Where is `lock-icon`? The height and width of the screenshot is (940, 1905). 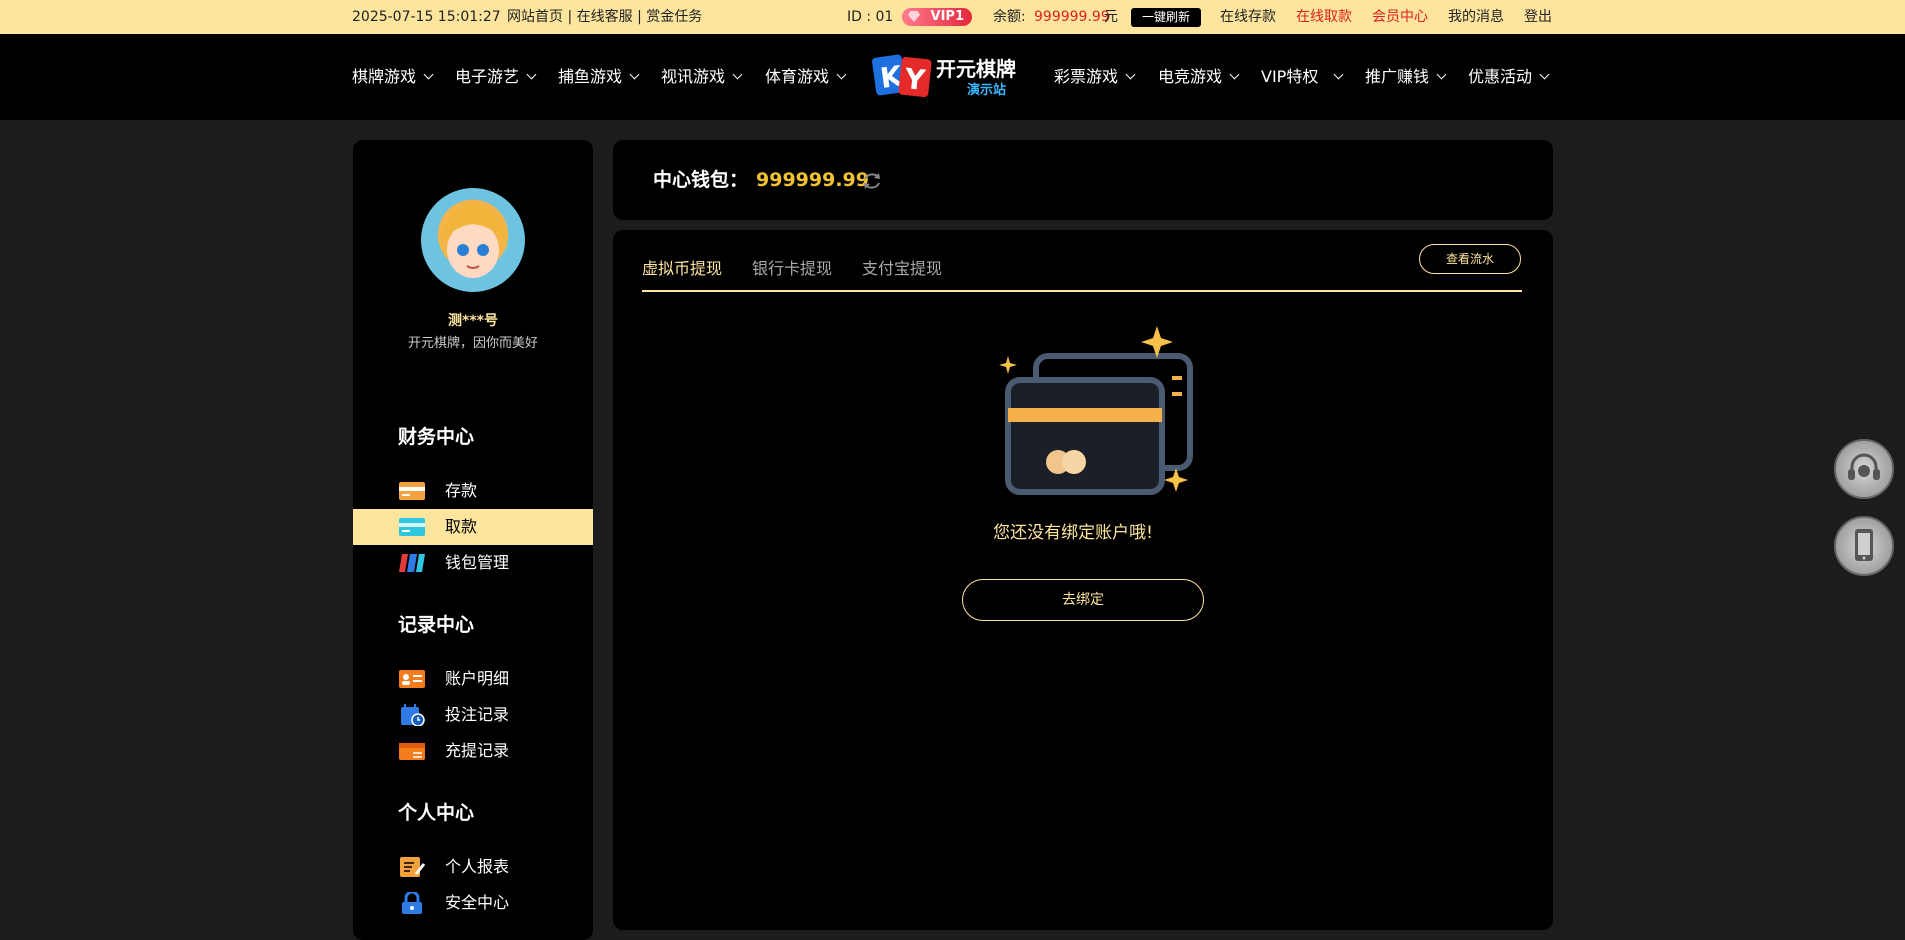 lock-icon is located at coordinates (412, 903).